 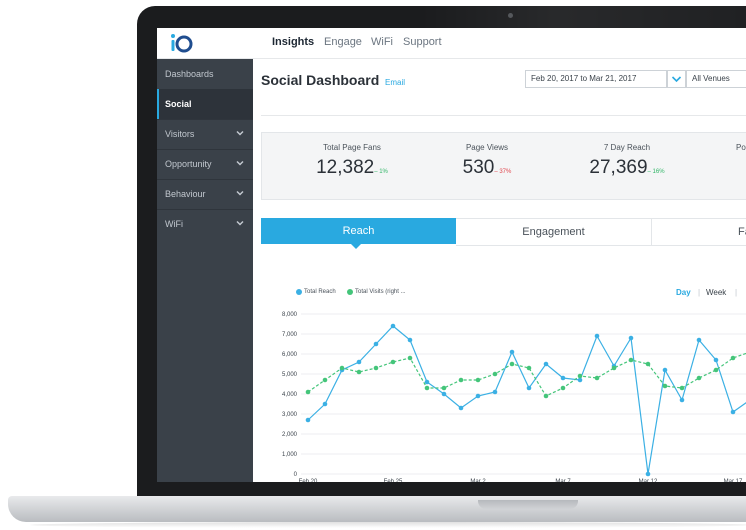 I want to click on stat-value: 12,382, so click(x=345, y=167).